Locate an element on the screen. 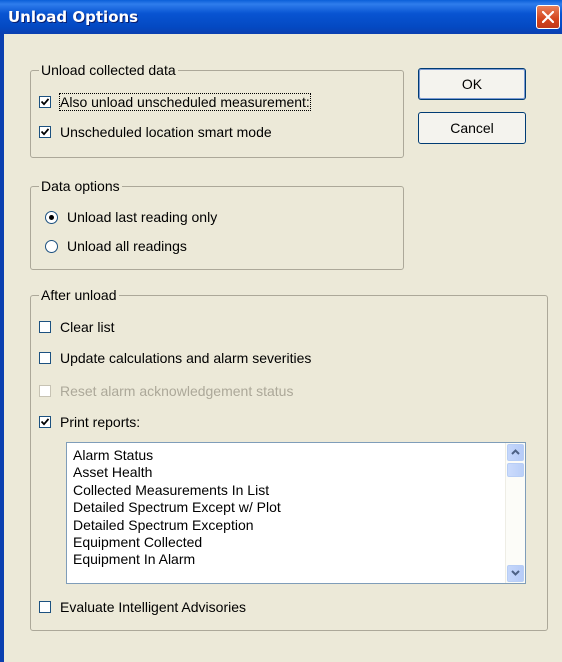 This screenshot has height=662, width=562. all-readings-option: Unload all readings is located at coordinates (116, 246).